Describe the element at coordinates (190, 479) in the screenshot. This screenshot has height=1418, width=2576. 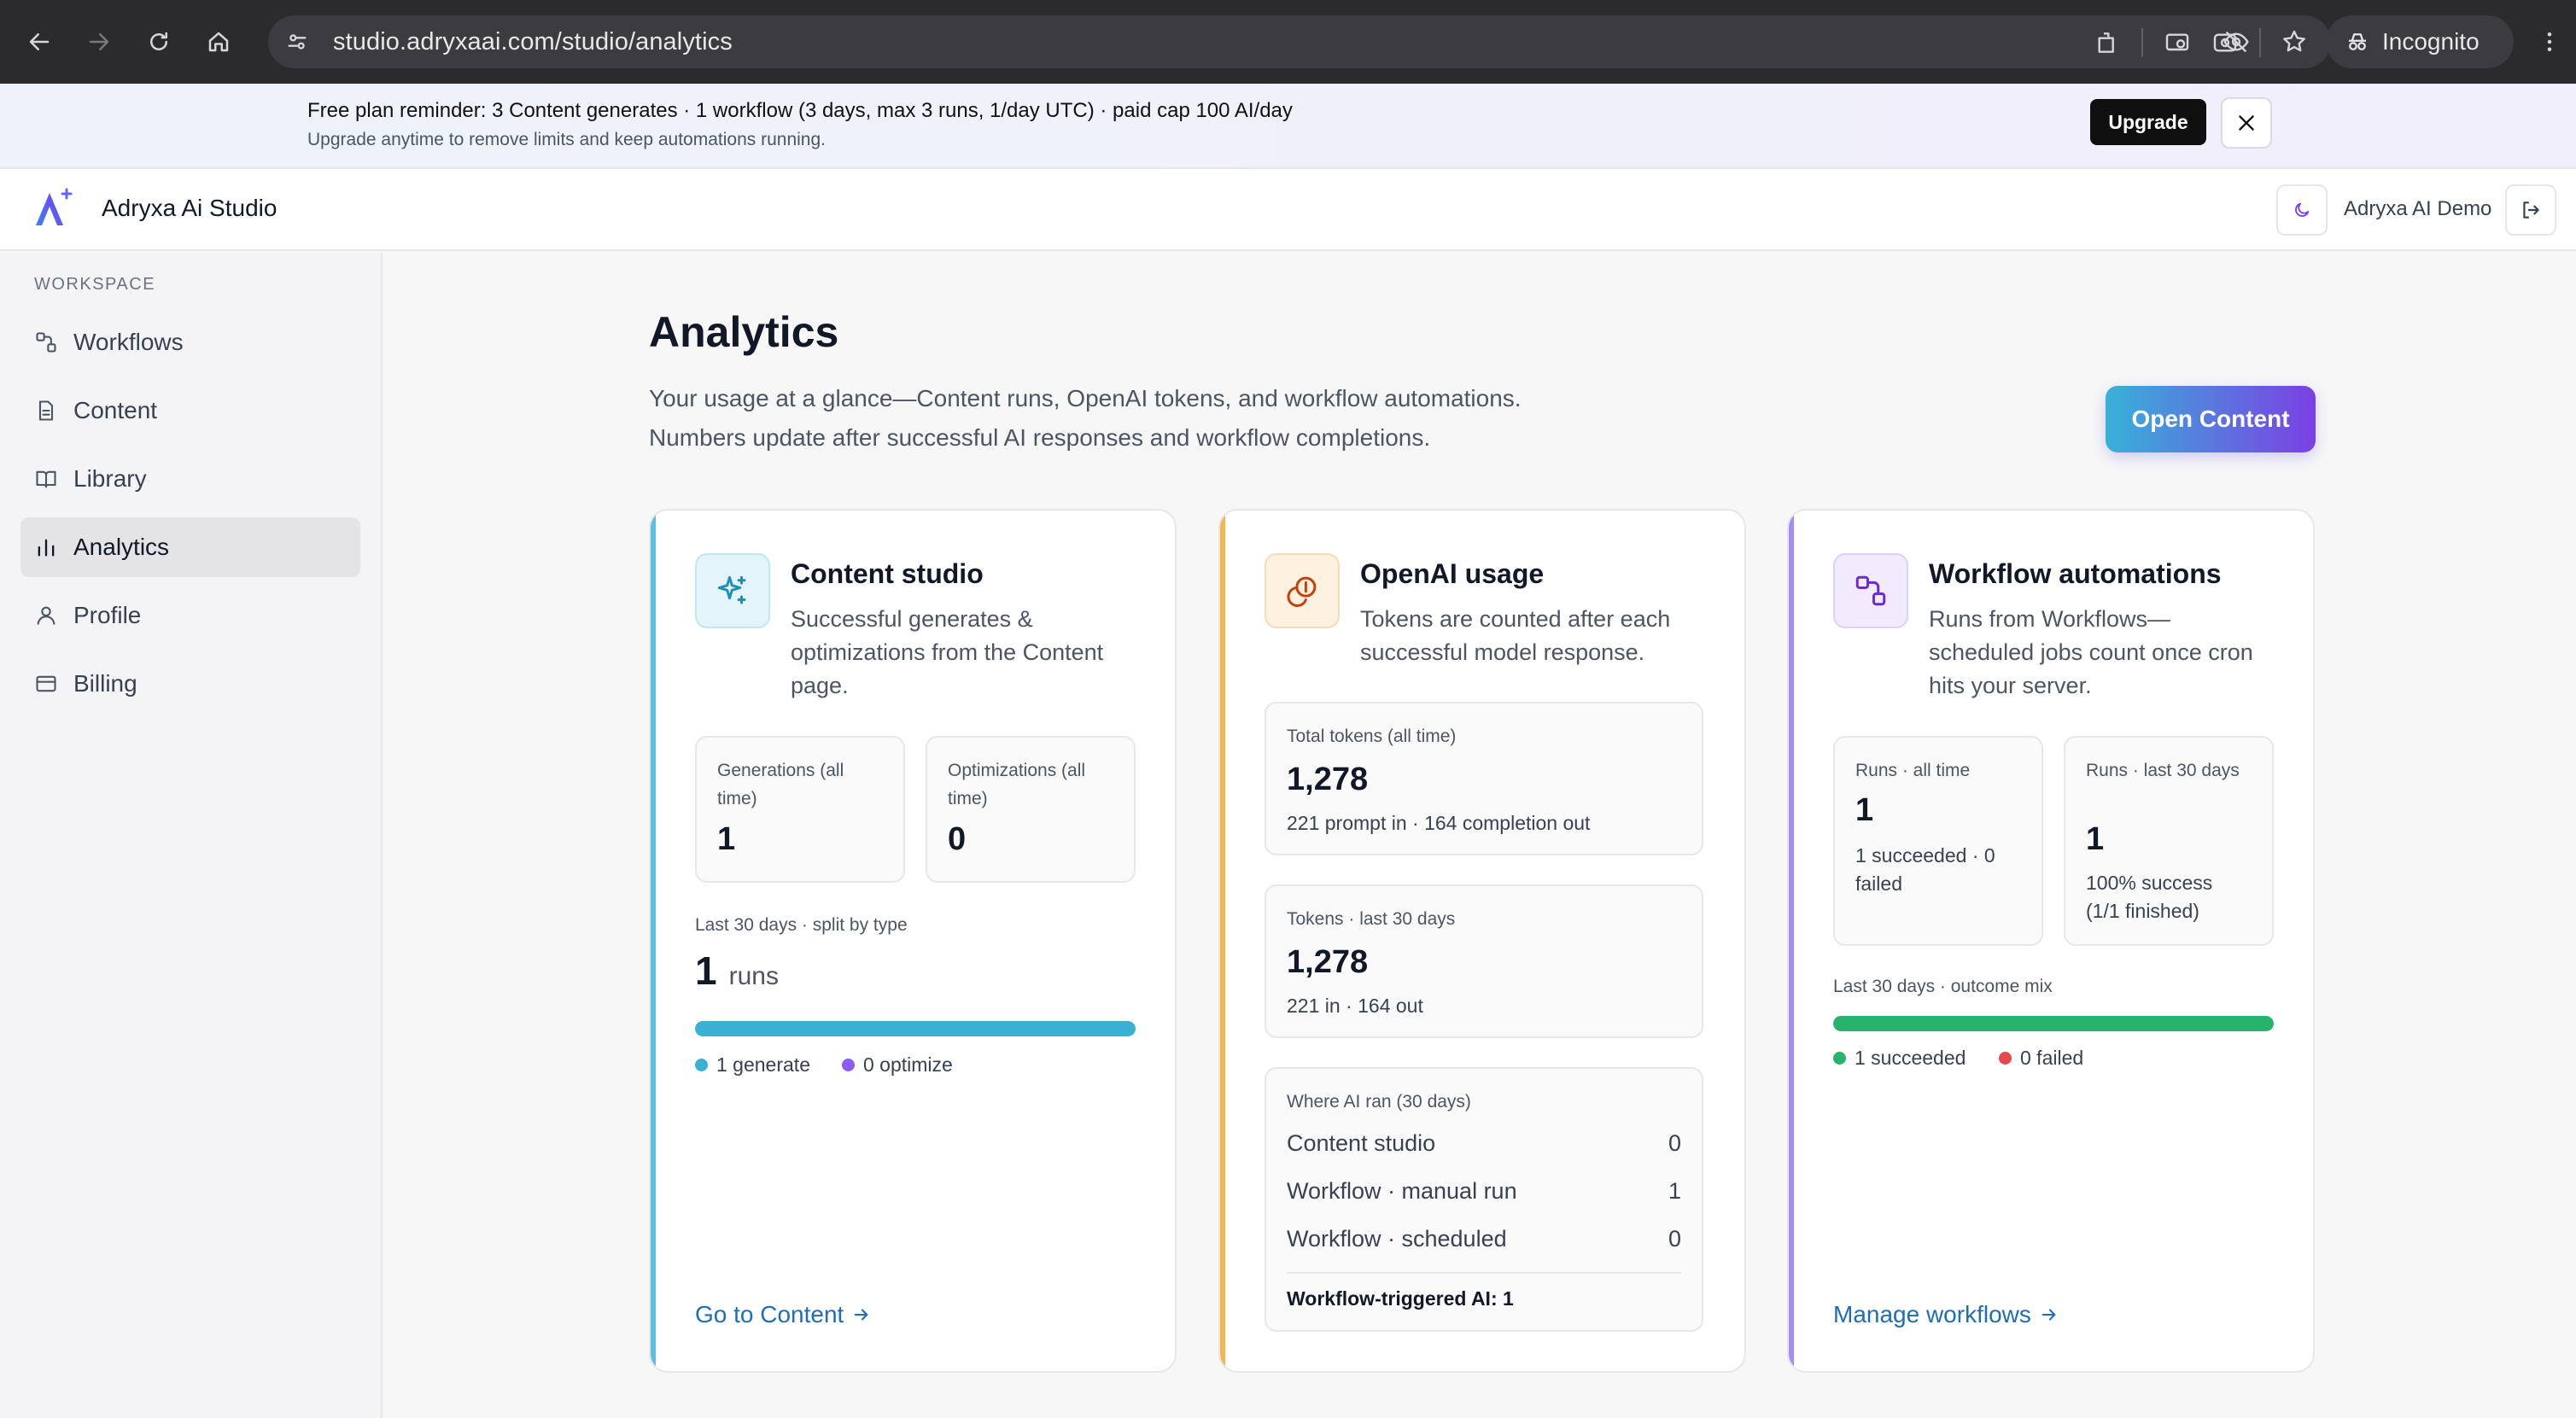
I see `sidebar-item-library: Library` at that location.